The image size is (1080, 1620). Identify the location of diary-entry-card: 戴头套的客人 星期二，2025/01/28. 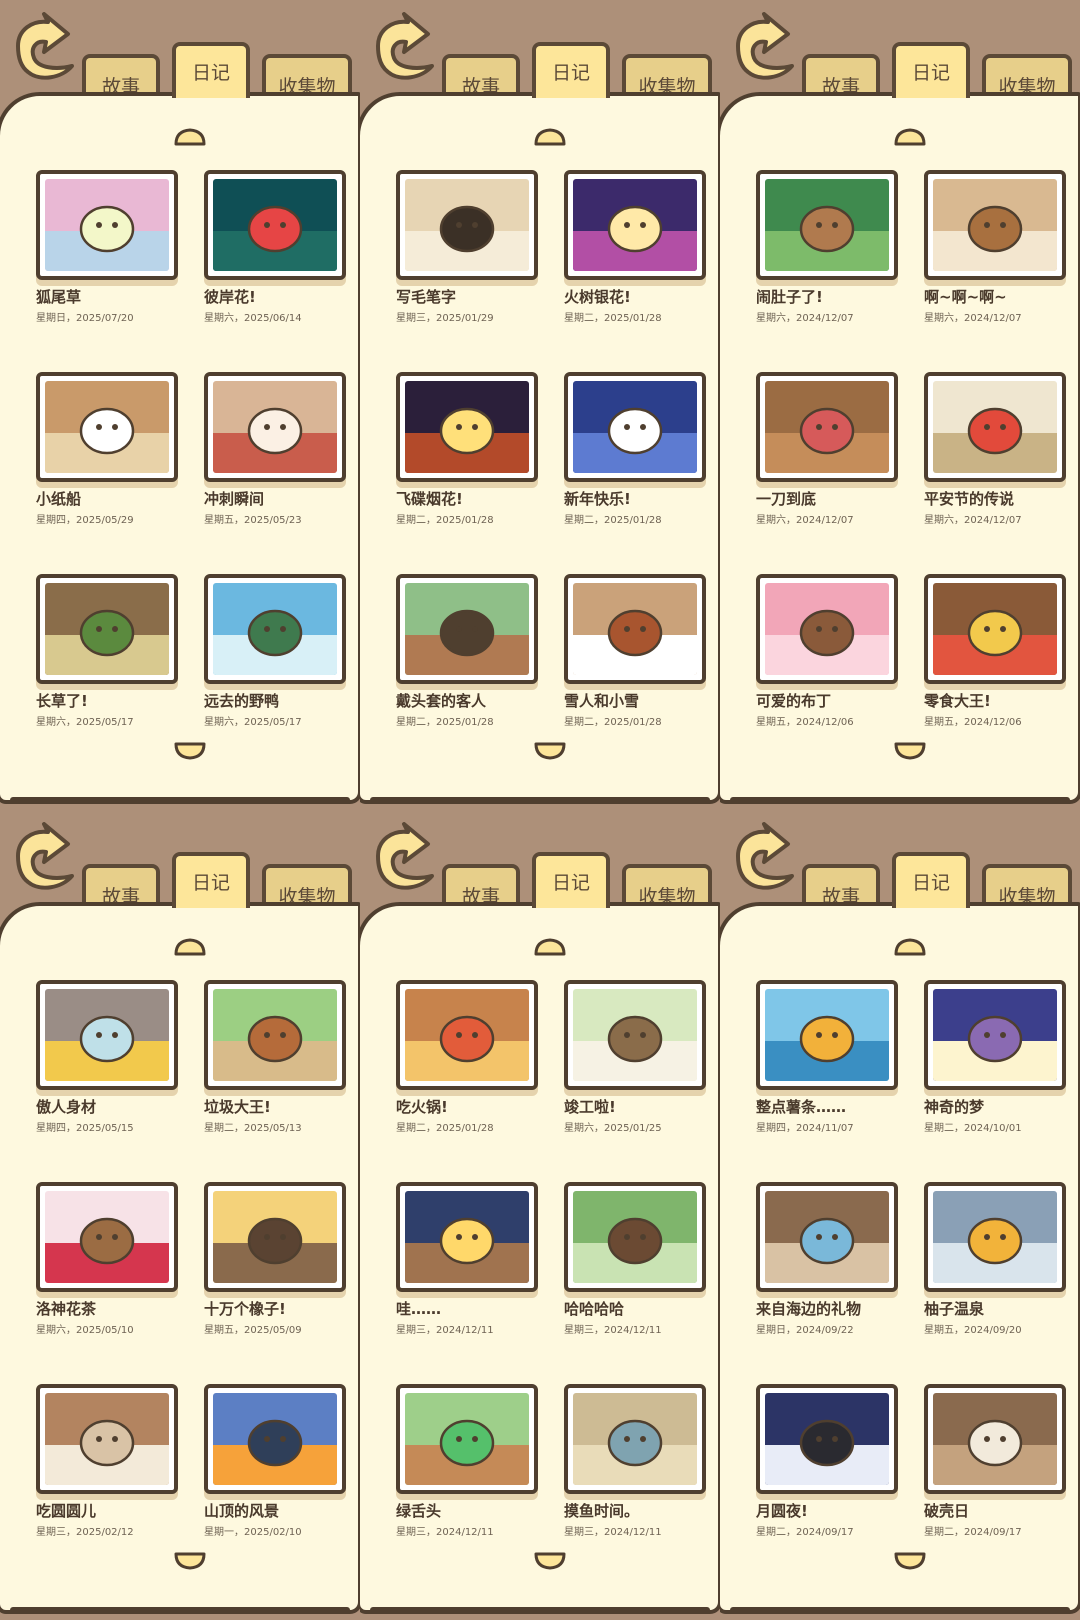
(467, 651).